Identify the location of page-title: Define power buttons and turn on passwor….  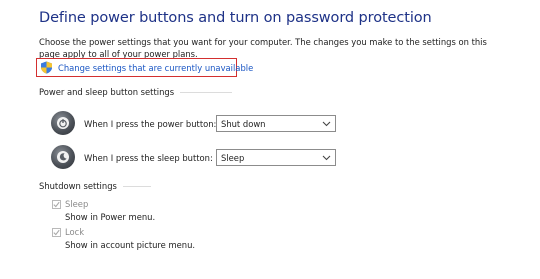
(235, 18).